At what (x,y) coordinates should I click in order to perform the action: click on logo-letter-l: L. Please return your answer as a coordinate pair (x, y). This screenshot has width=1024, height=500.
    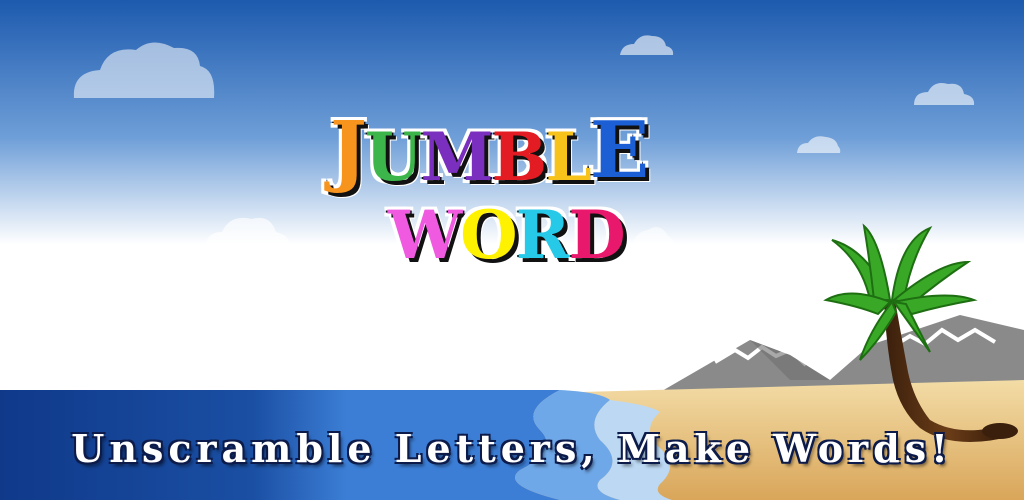
    Looking at the image, I should click on (568, 157).